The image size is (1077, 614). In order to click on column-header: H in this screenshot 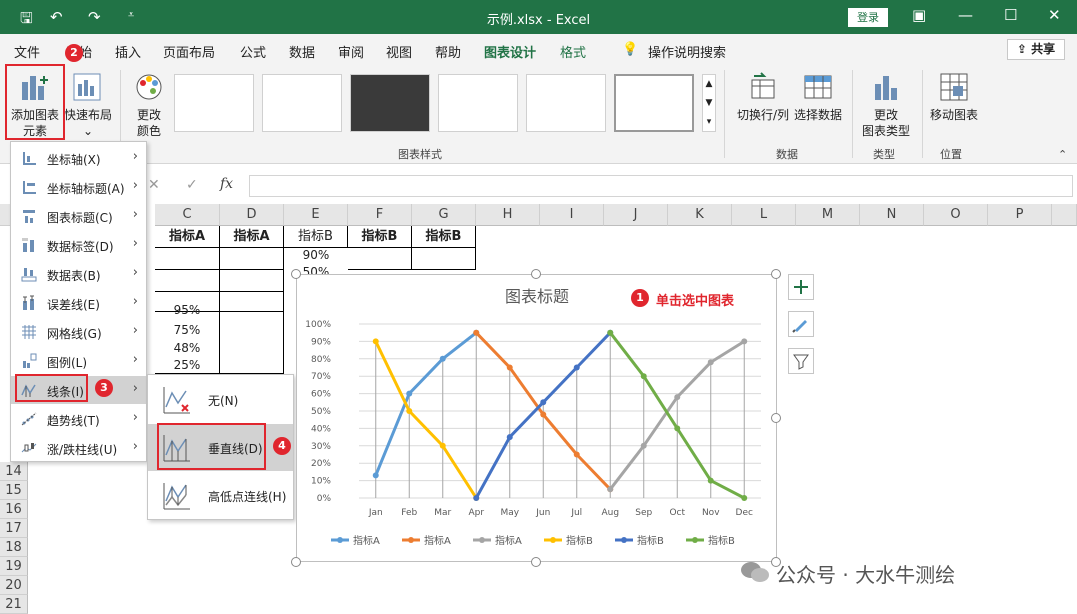, I will do `click(508, 215)`.